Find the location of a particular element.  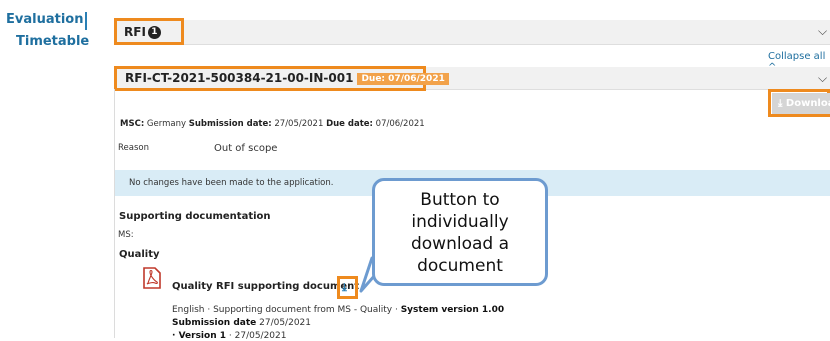

download-all-button: ⤓ Download is located at coordinates (801, 103).